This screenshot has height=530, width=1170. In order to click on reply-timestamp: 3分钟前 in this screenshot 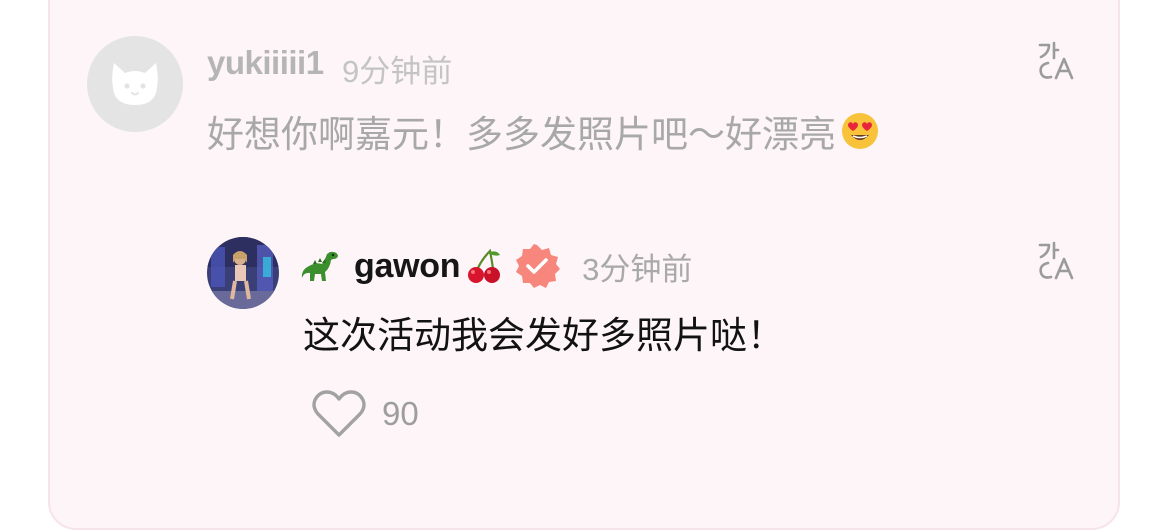, I will do `click(637, 269)`.